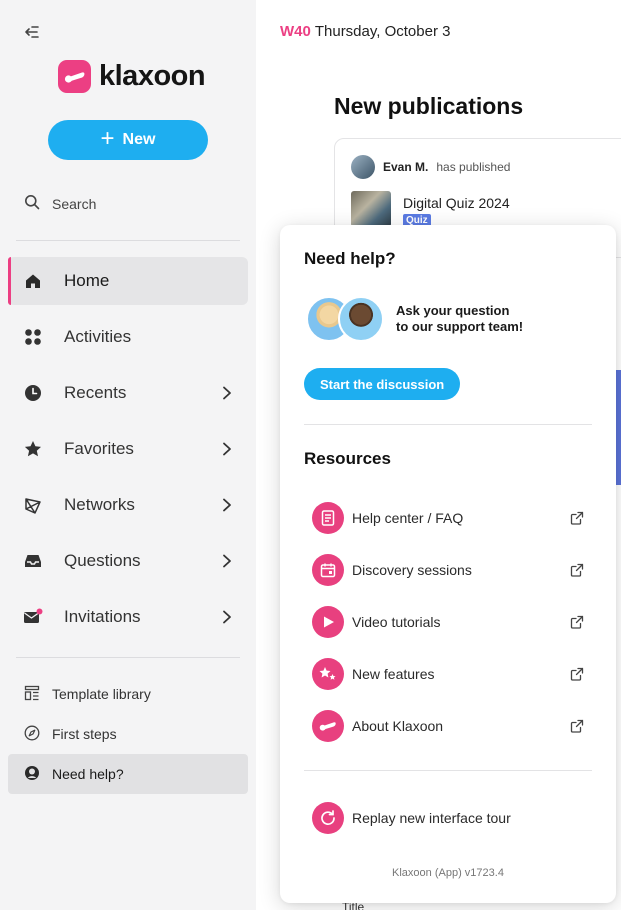 The image size is (621, 910). I want to click on resource-help-center: Help center / FAQ, so click(448, 518).